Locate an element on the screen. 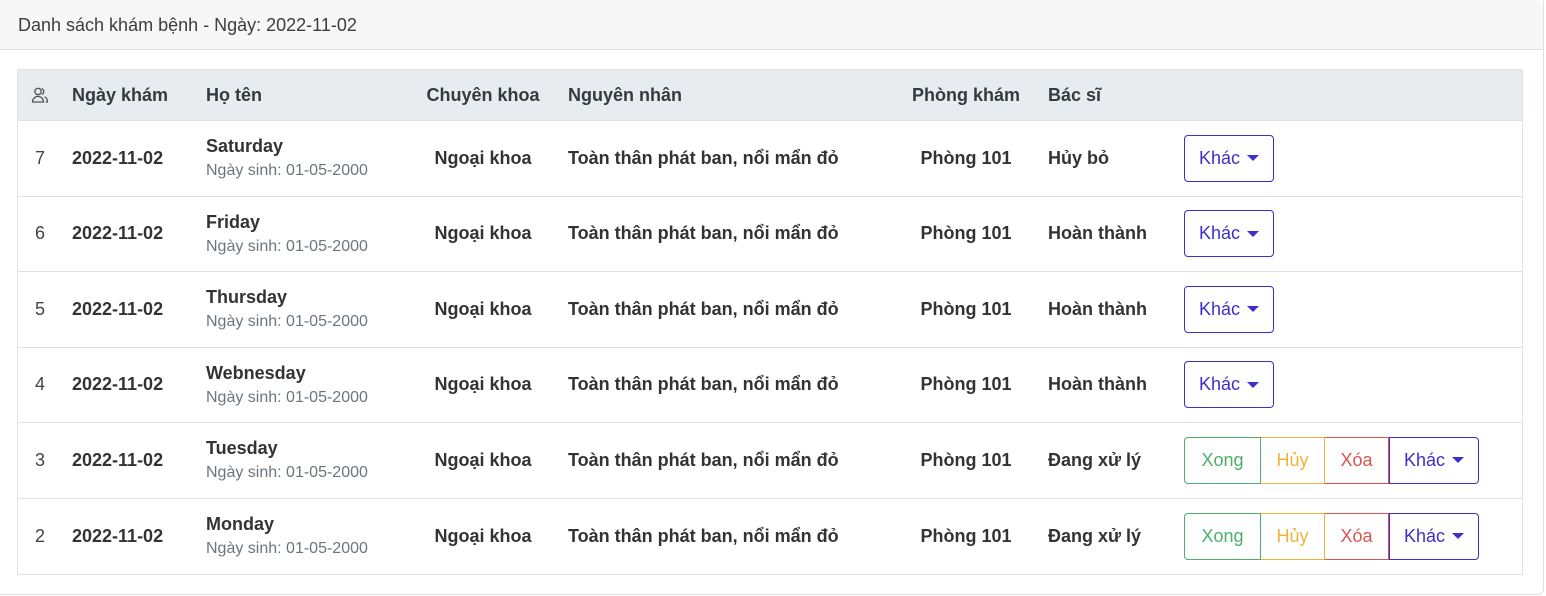 The height and width of the screenshot is (596, 1546). patient-info: Thursday Ngày sinh: 01-05-2000 is located at coordinates (287, 309).